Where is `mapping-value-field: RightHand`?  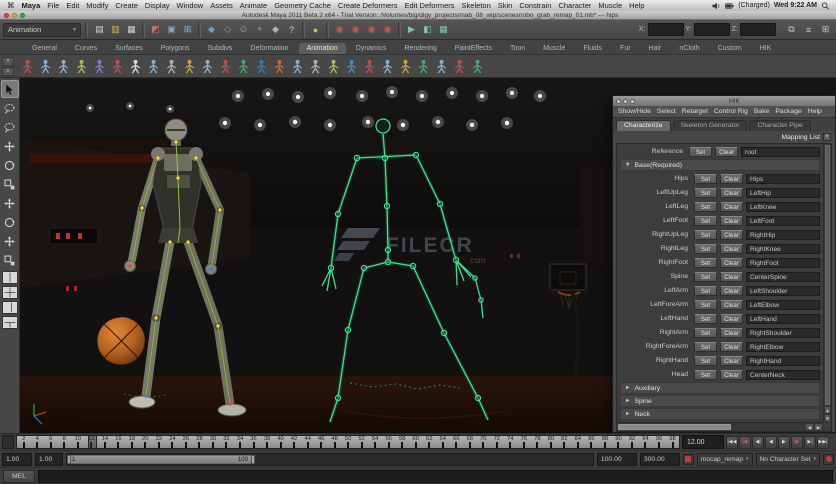
mapping-value-field: RightHand is located at coordinates (783, 360).